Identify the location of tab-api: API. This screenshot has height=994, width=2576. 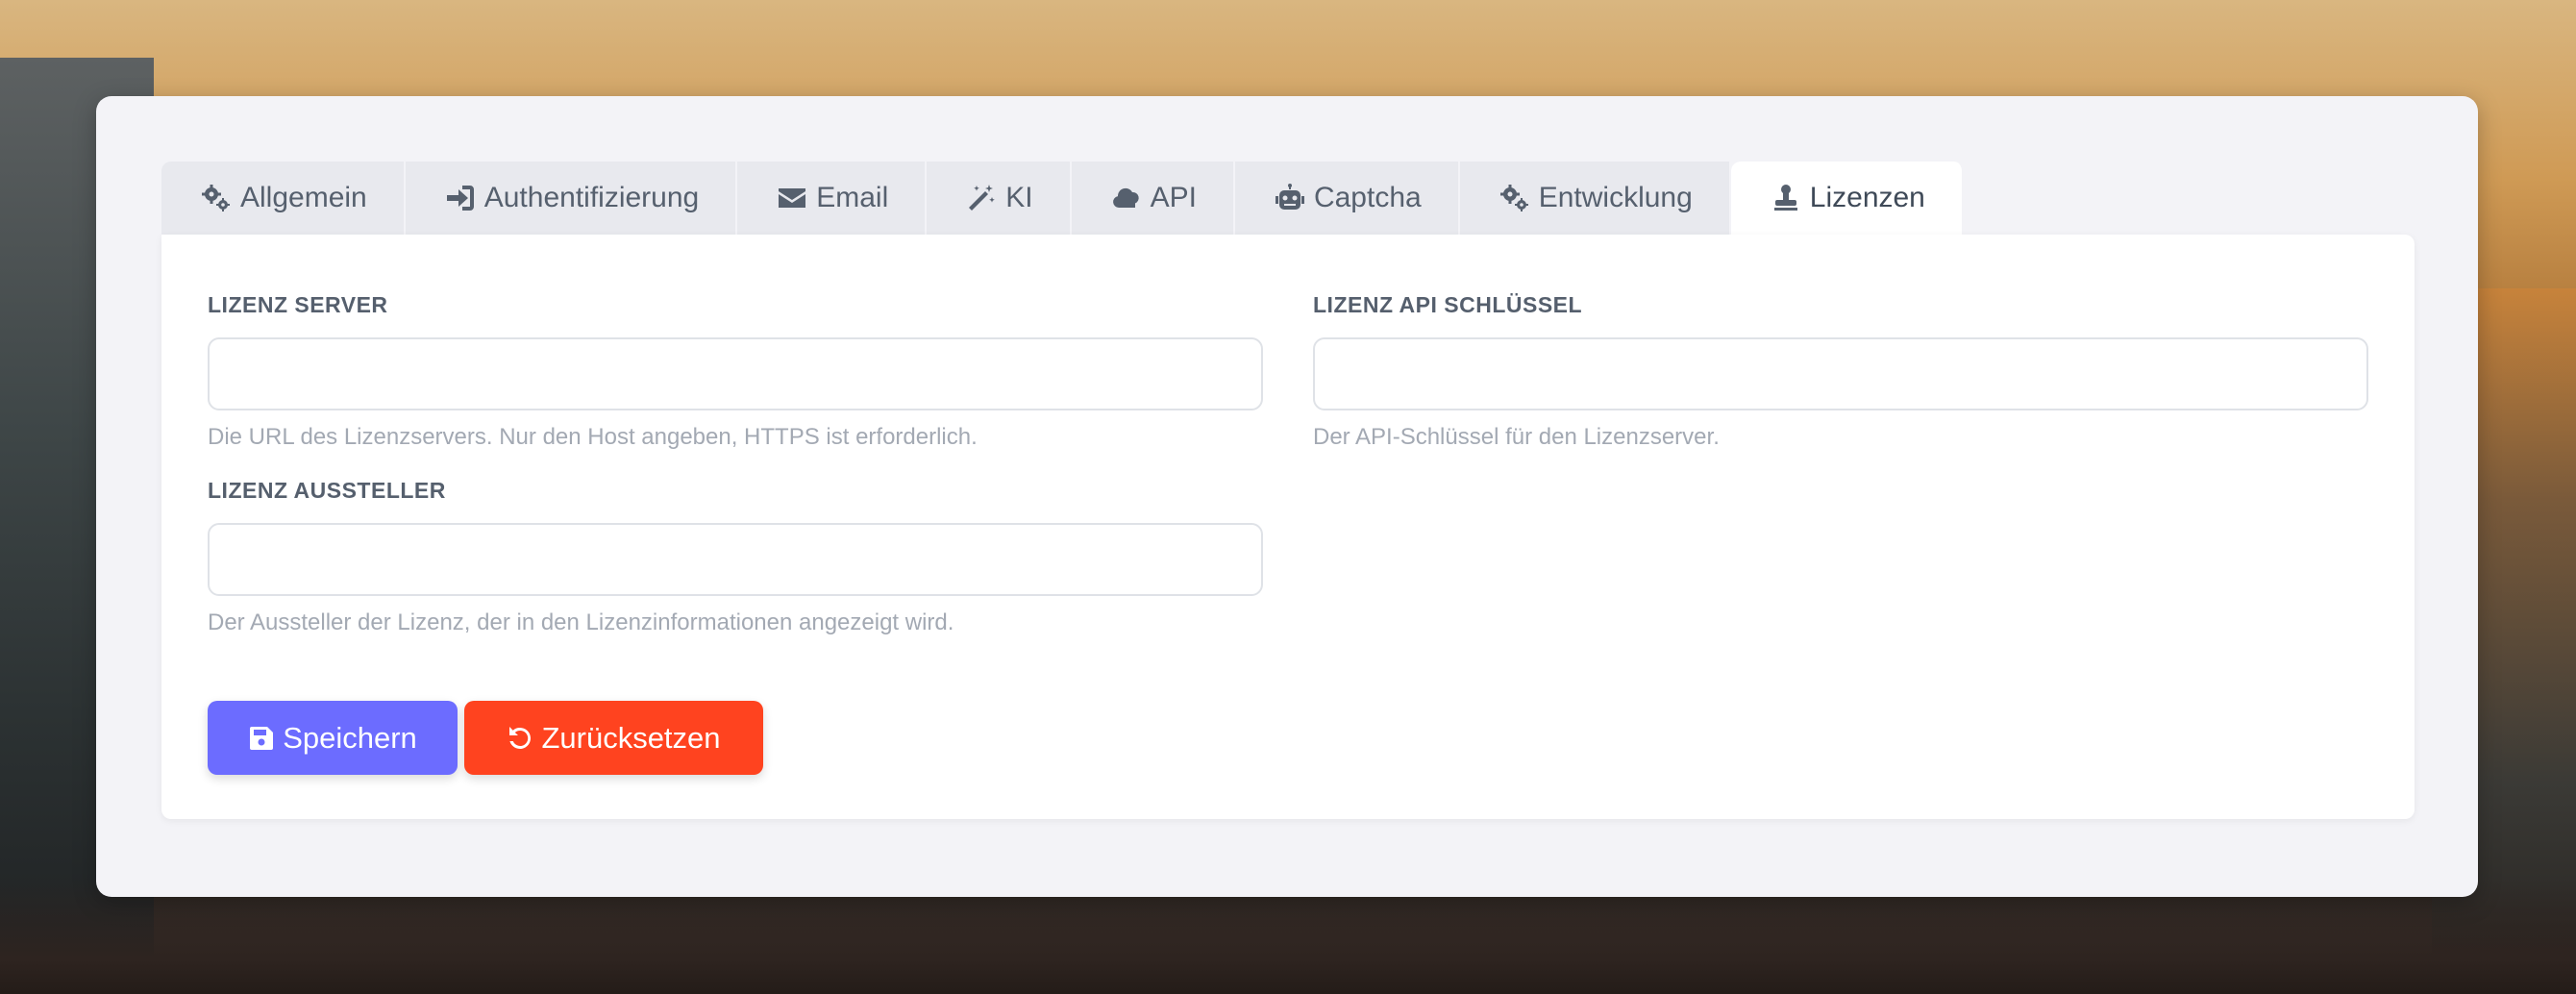
(1153, 199).